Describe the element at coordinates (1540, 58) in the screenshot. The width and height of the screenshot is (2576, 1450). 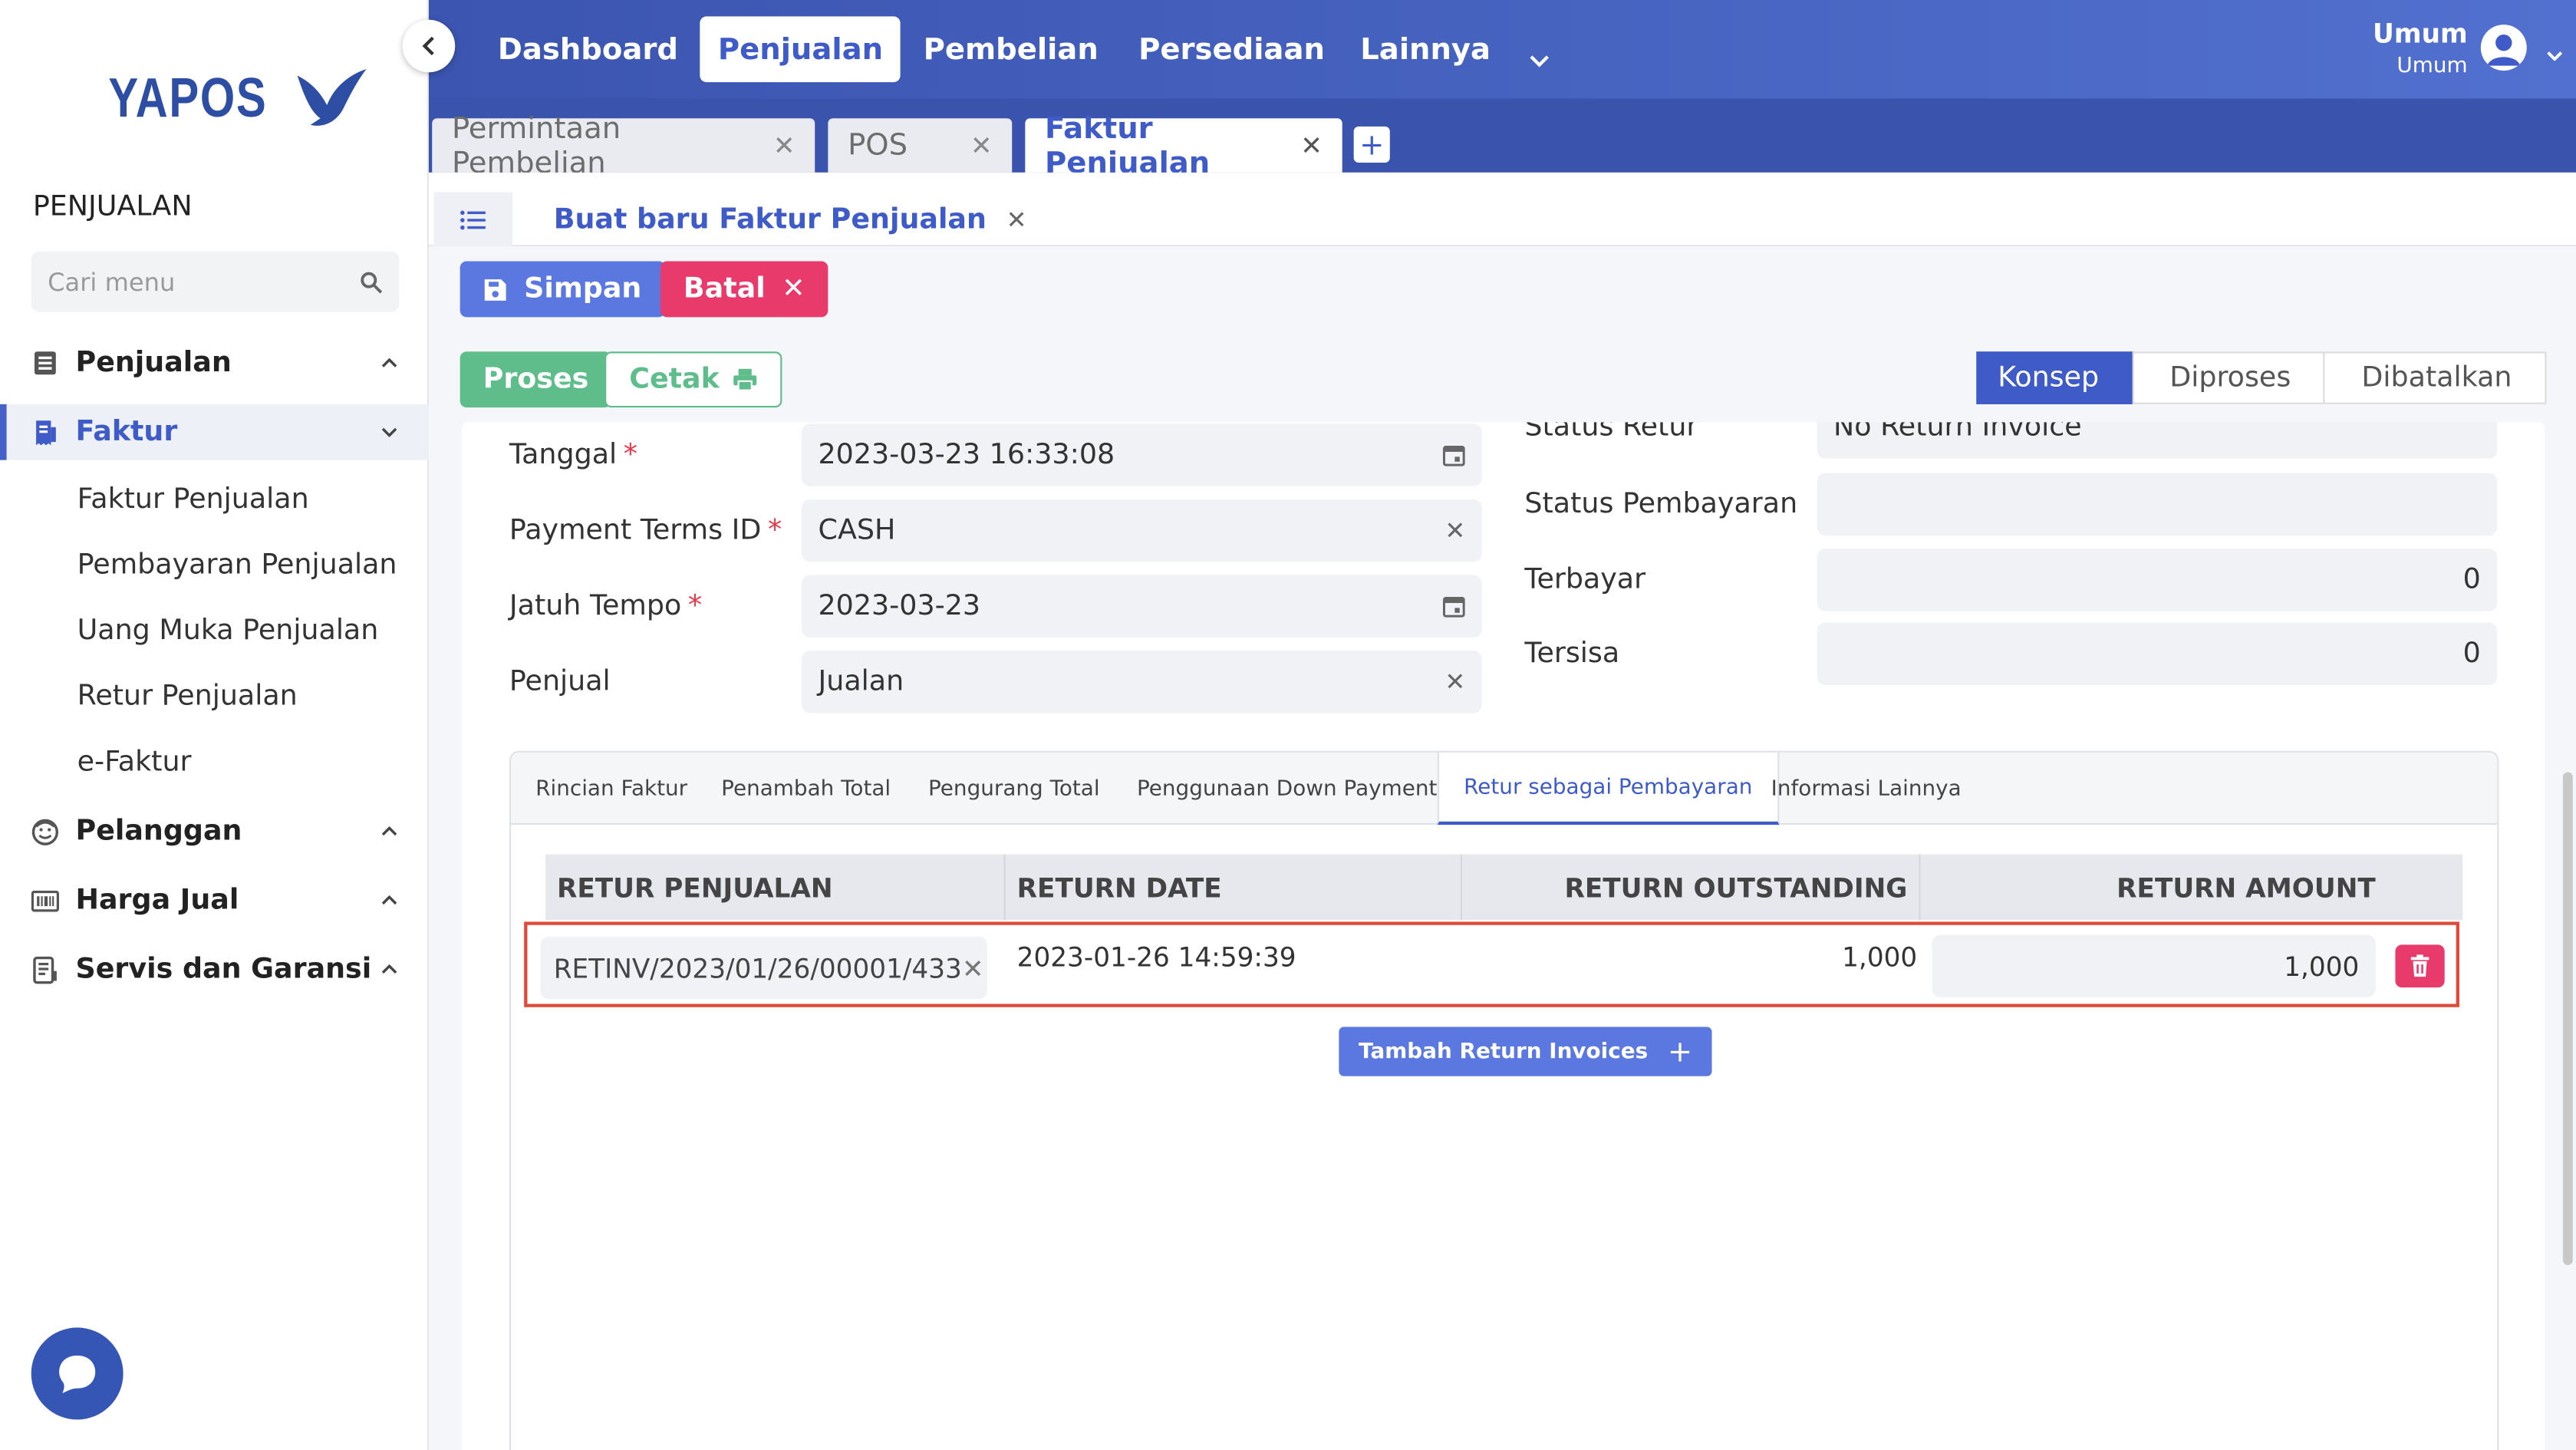
I see `more-nav-chevron-icon` at that location.